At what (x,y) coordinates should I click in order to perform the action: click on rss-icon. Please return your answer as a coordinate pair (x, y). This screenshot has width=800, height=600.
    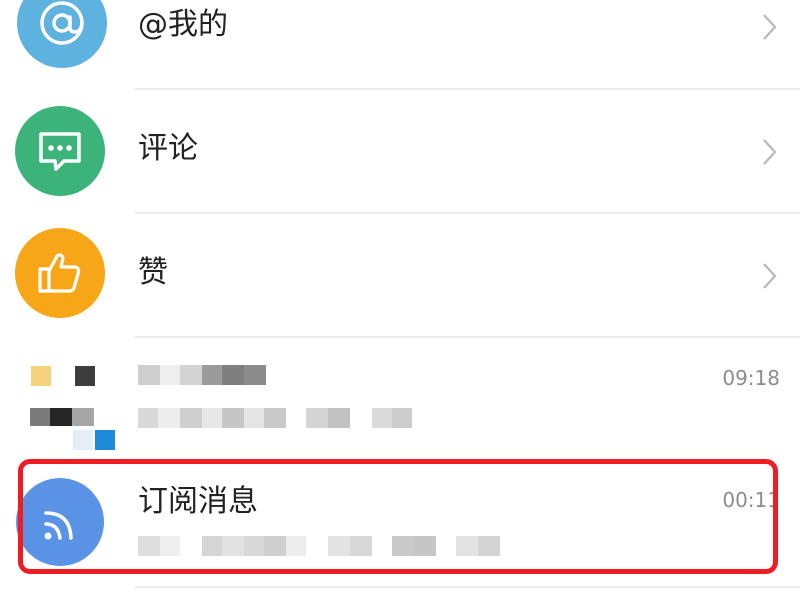
    Looking at the image, I should click on (60, 522).